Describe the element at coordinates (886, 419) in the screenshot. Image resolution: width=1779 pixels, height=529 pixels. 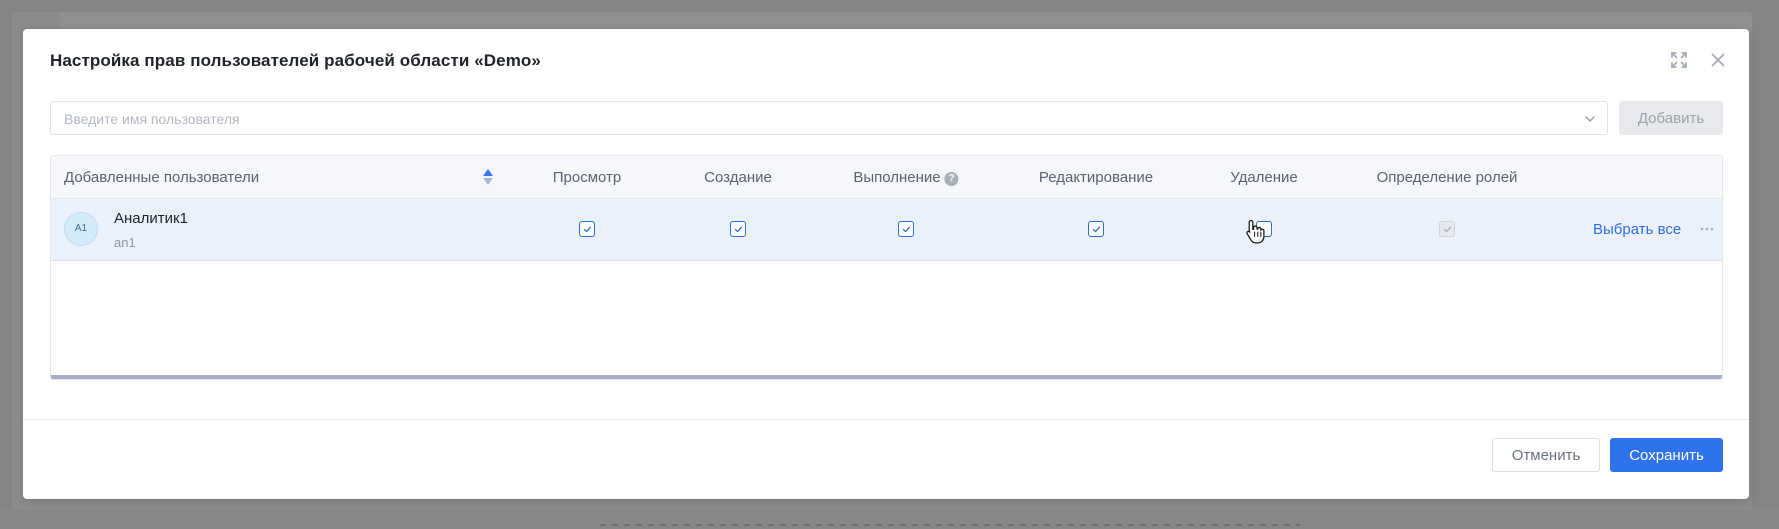
I see `footer-divider` at that location.